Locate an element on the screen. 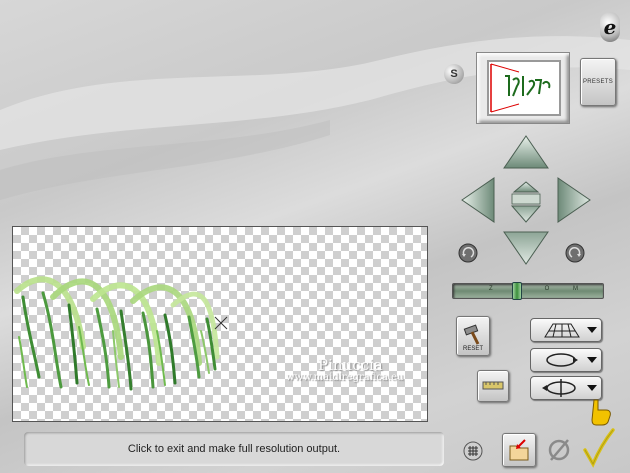 Image resolution: width=630 pixels, height=473 pixels. hammer-icon is located at coordinates (471, 334).